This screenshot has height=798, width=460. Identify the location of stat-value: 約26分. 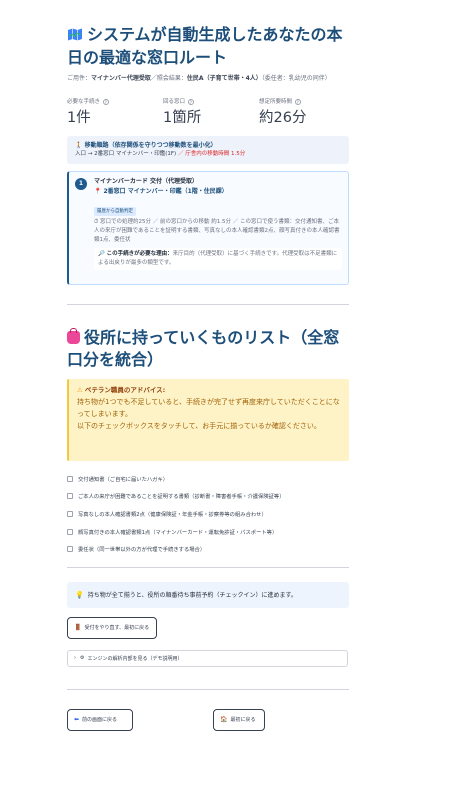
(283, 118).